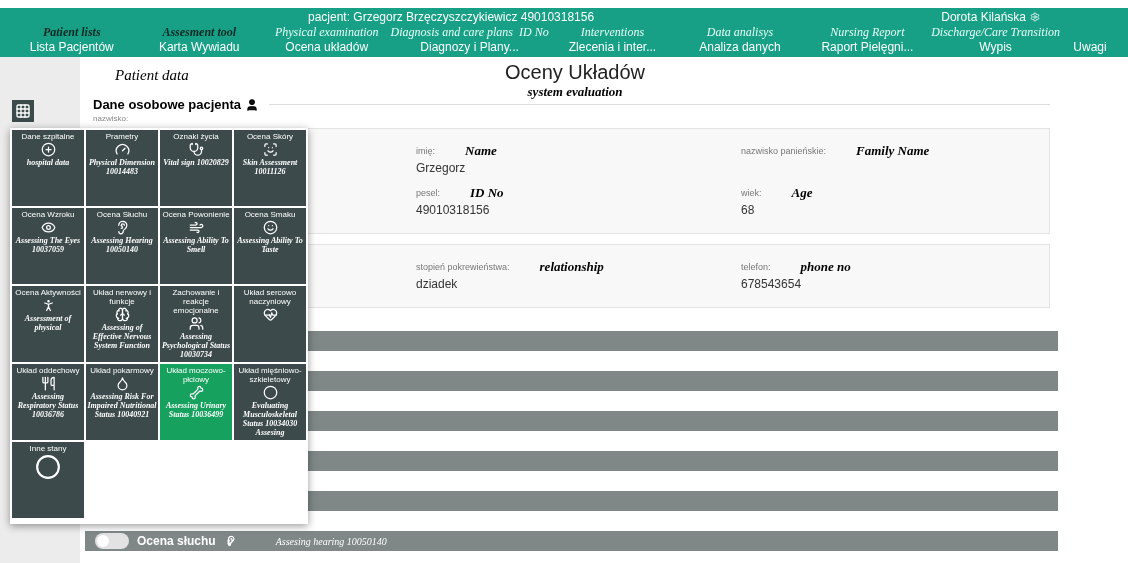 The height and width of the screenshot is (563, 1128). I want to click on menu-tile: Układ oddechowy Assessing Respiratory Status 10036786, so click(48, 402).